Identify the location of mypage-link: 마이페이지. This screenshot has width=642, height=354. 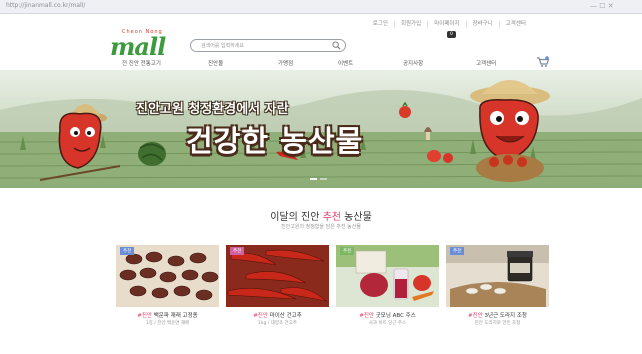
(446, 24).